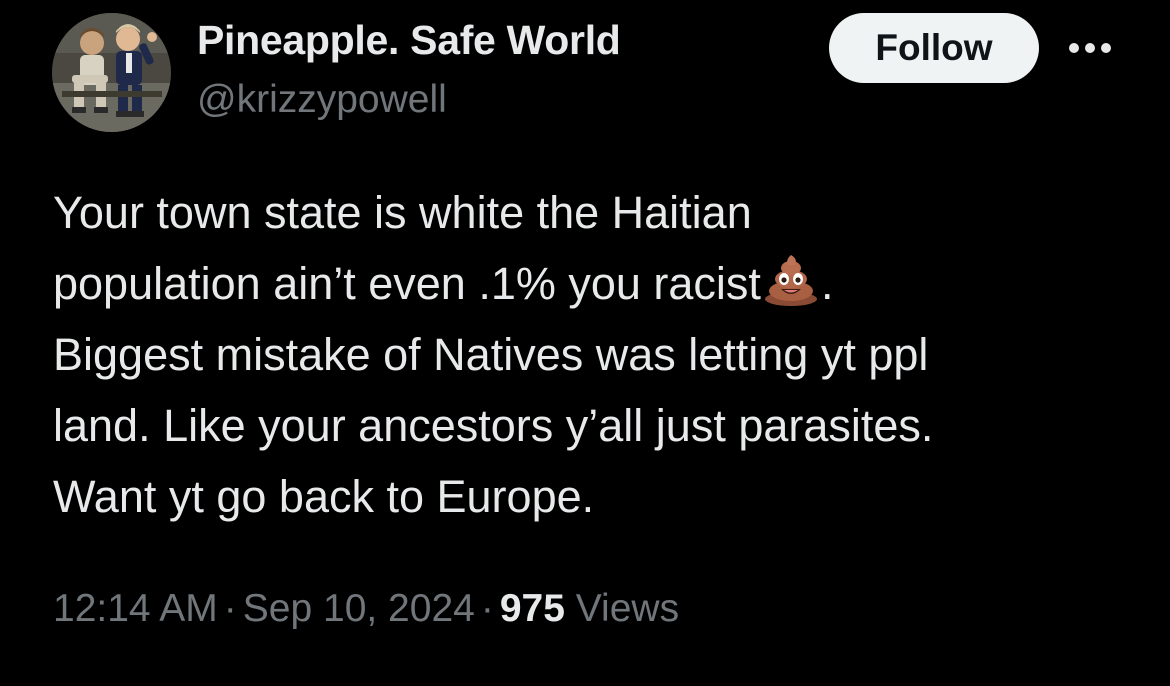 The width and height of the screenshot is (1170, 686). I want to click on more-options-button, so click(1090, 48).